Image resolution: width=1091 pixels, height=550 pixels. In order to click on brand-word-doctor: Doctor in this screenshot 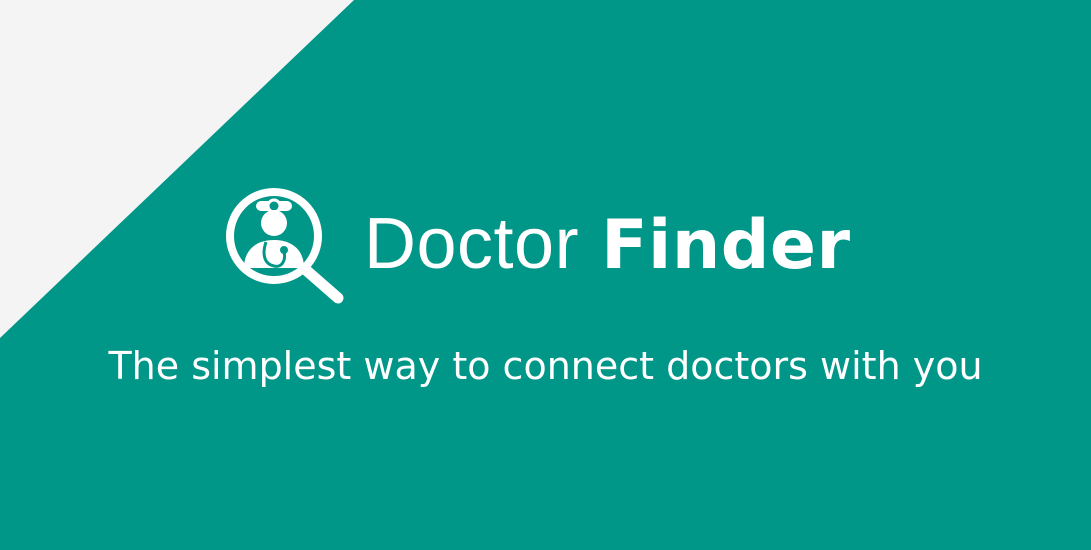, I will do `click(472, 244)`.